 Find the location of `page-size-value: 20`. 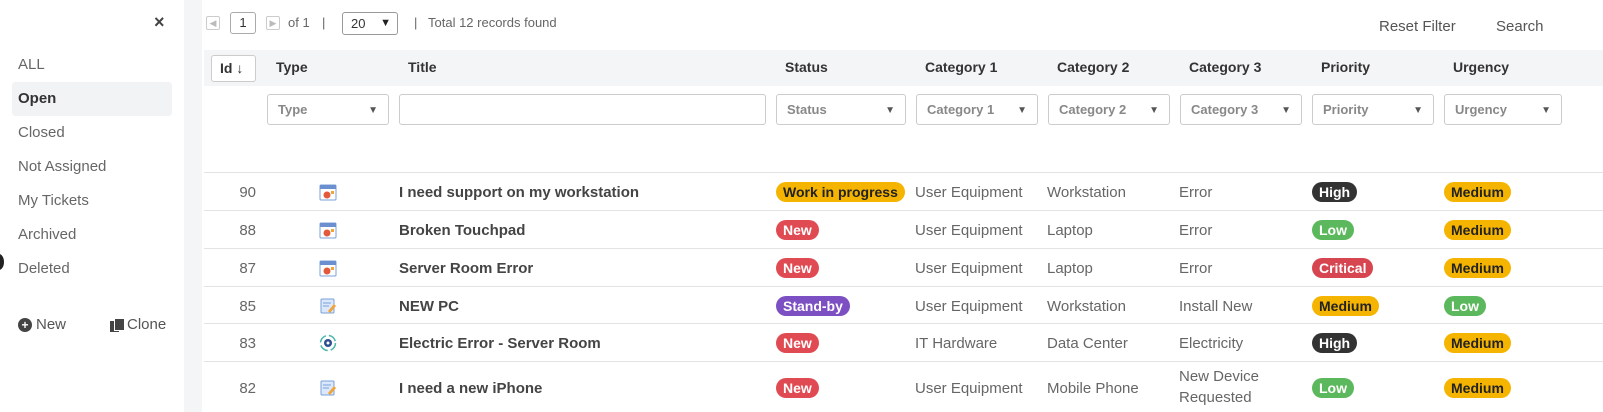

page-size-value: 20 is located at coordinates (358, 23).